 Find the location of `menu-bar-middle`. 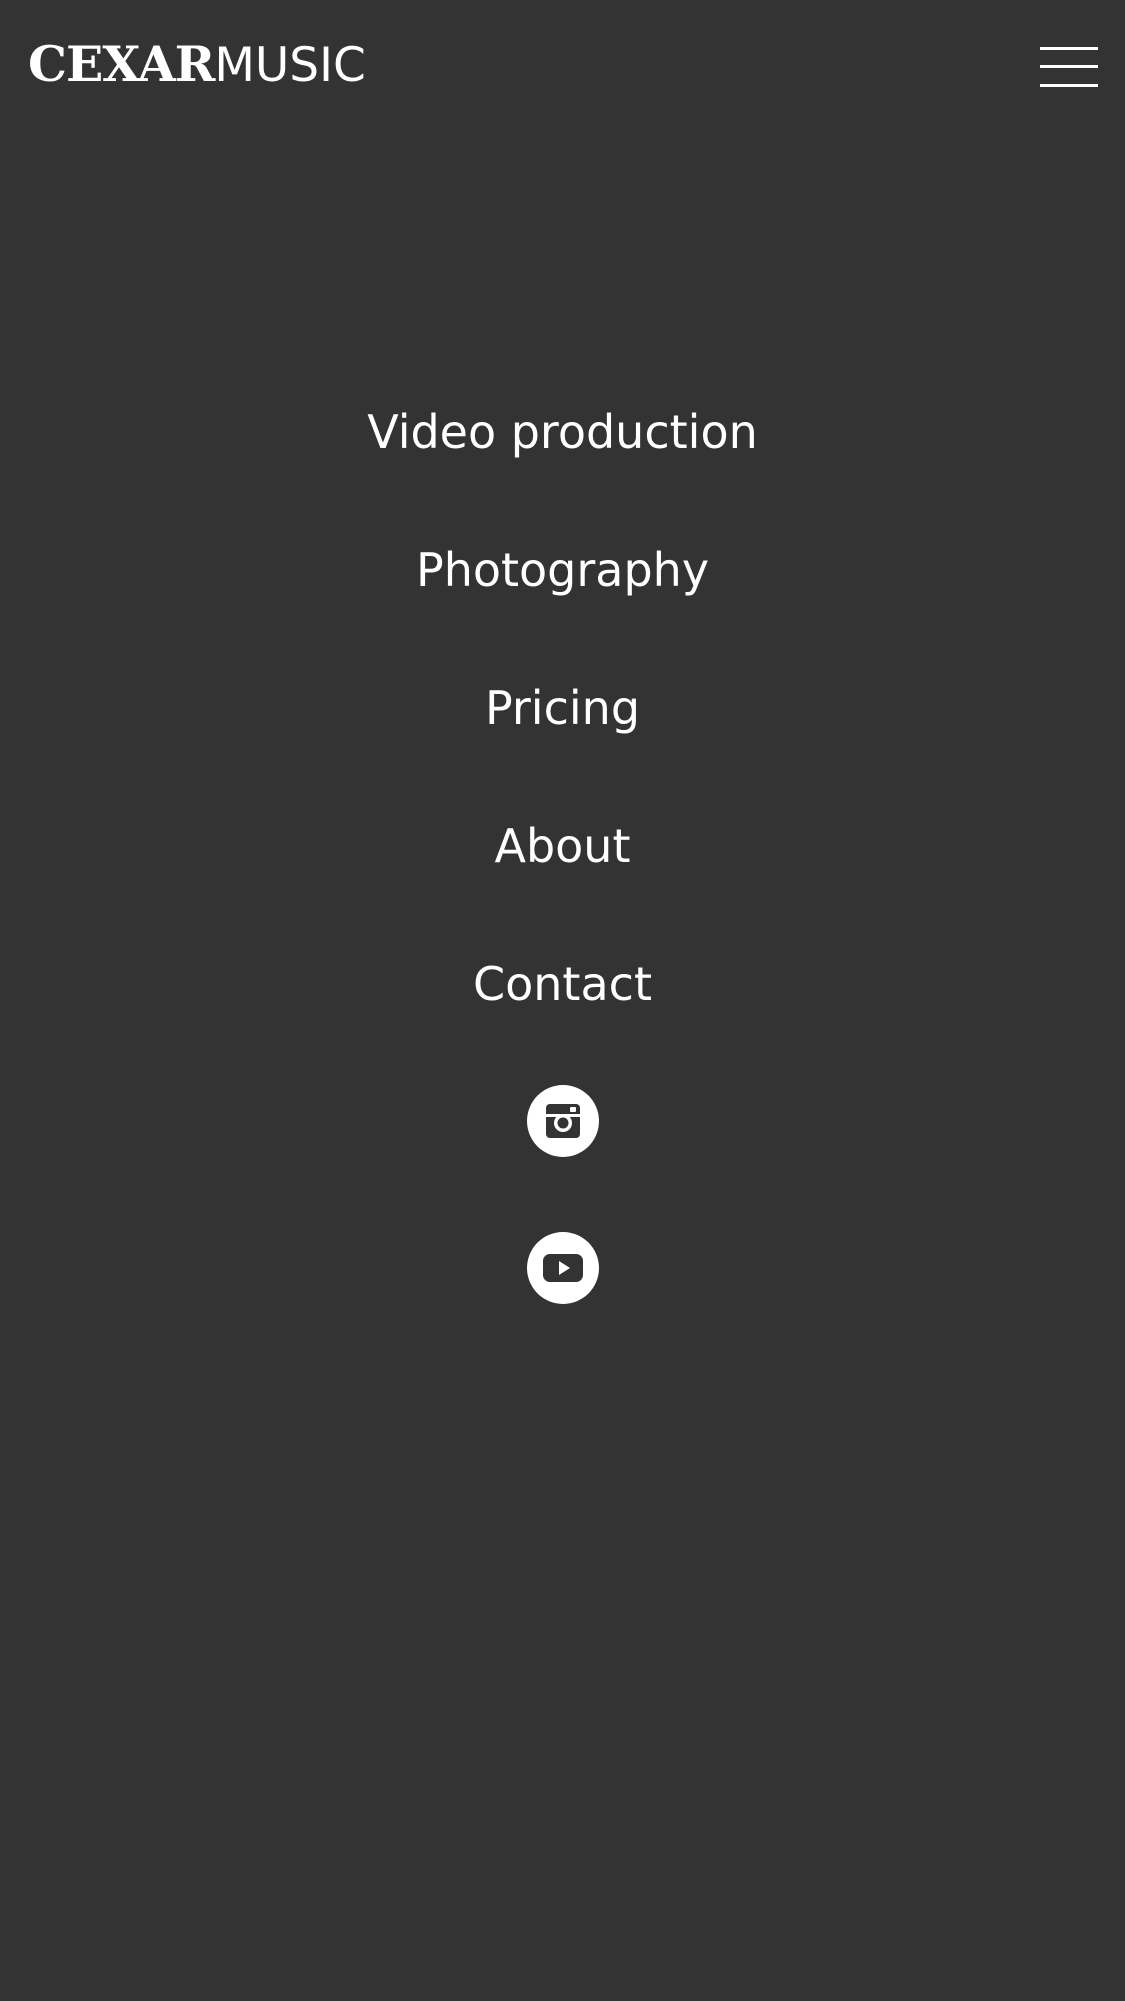

menu-bar-middle is located at coordinates (1069, 66).